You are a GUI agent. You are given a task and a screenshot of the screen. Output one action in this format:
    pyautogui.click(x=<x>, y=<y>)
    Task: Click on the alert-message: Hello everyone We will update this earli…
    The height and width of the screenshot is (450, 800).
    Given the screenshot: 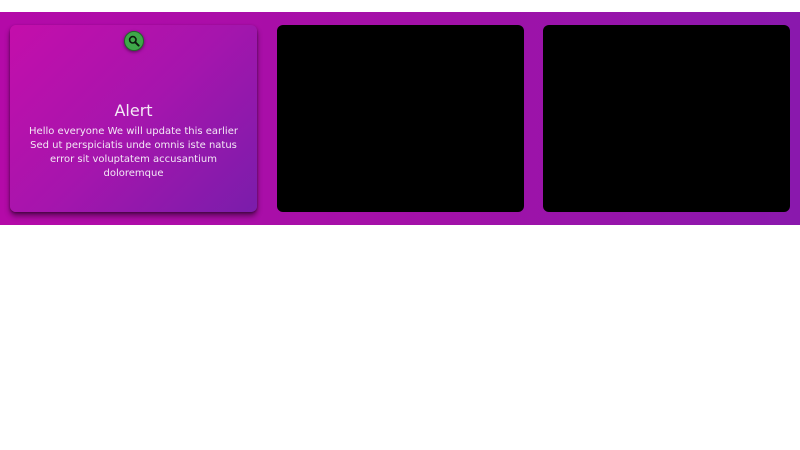 What is the action you would take?
    pyautogui.click(x=133, y=152)
    